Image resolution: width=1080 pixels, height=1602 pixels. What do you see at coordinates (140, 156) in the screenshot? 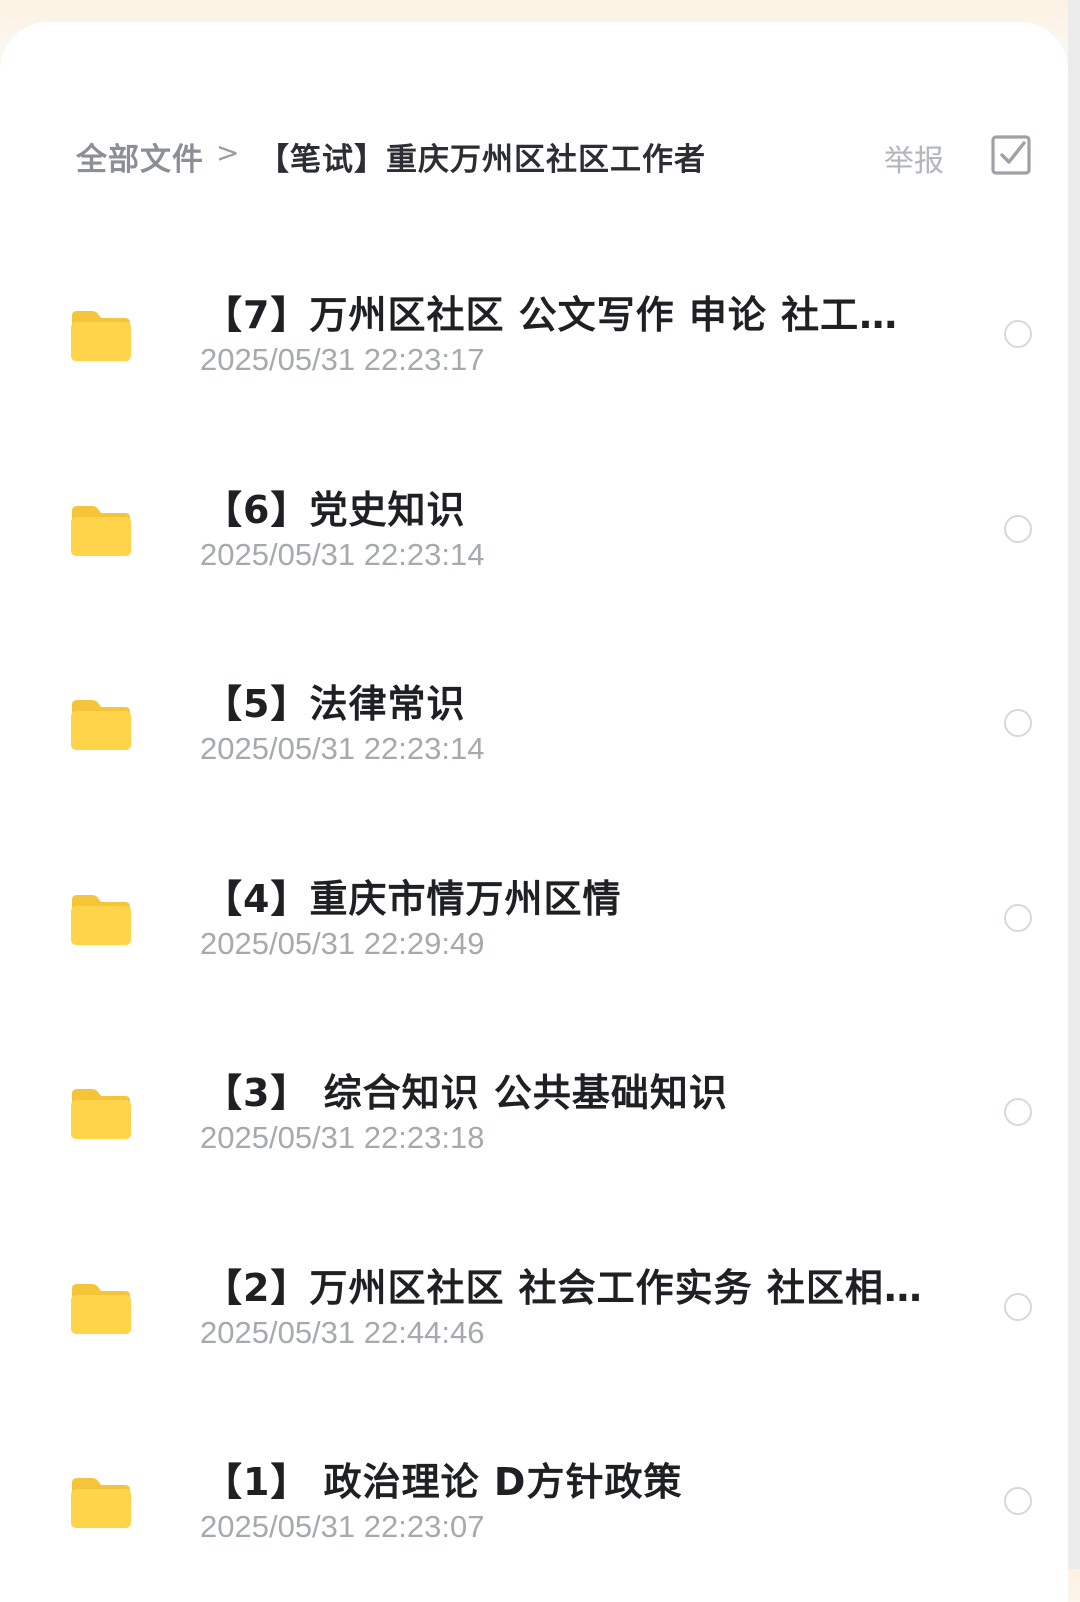
I see `breadcrumb-root: 全部文件` at bounding box center [140, 156].